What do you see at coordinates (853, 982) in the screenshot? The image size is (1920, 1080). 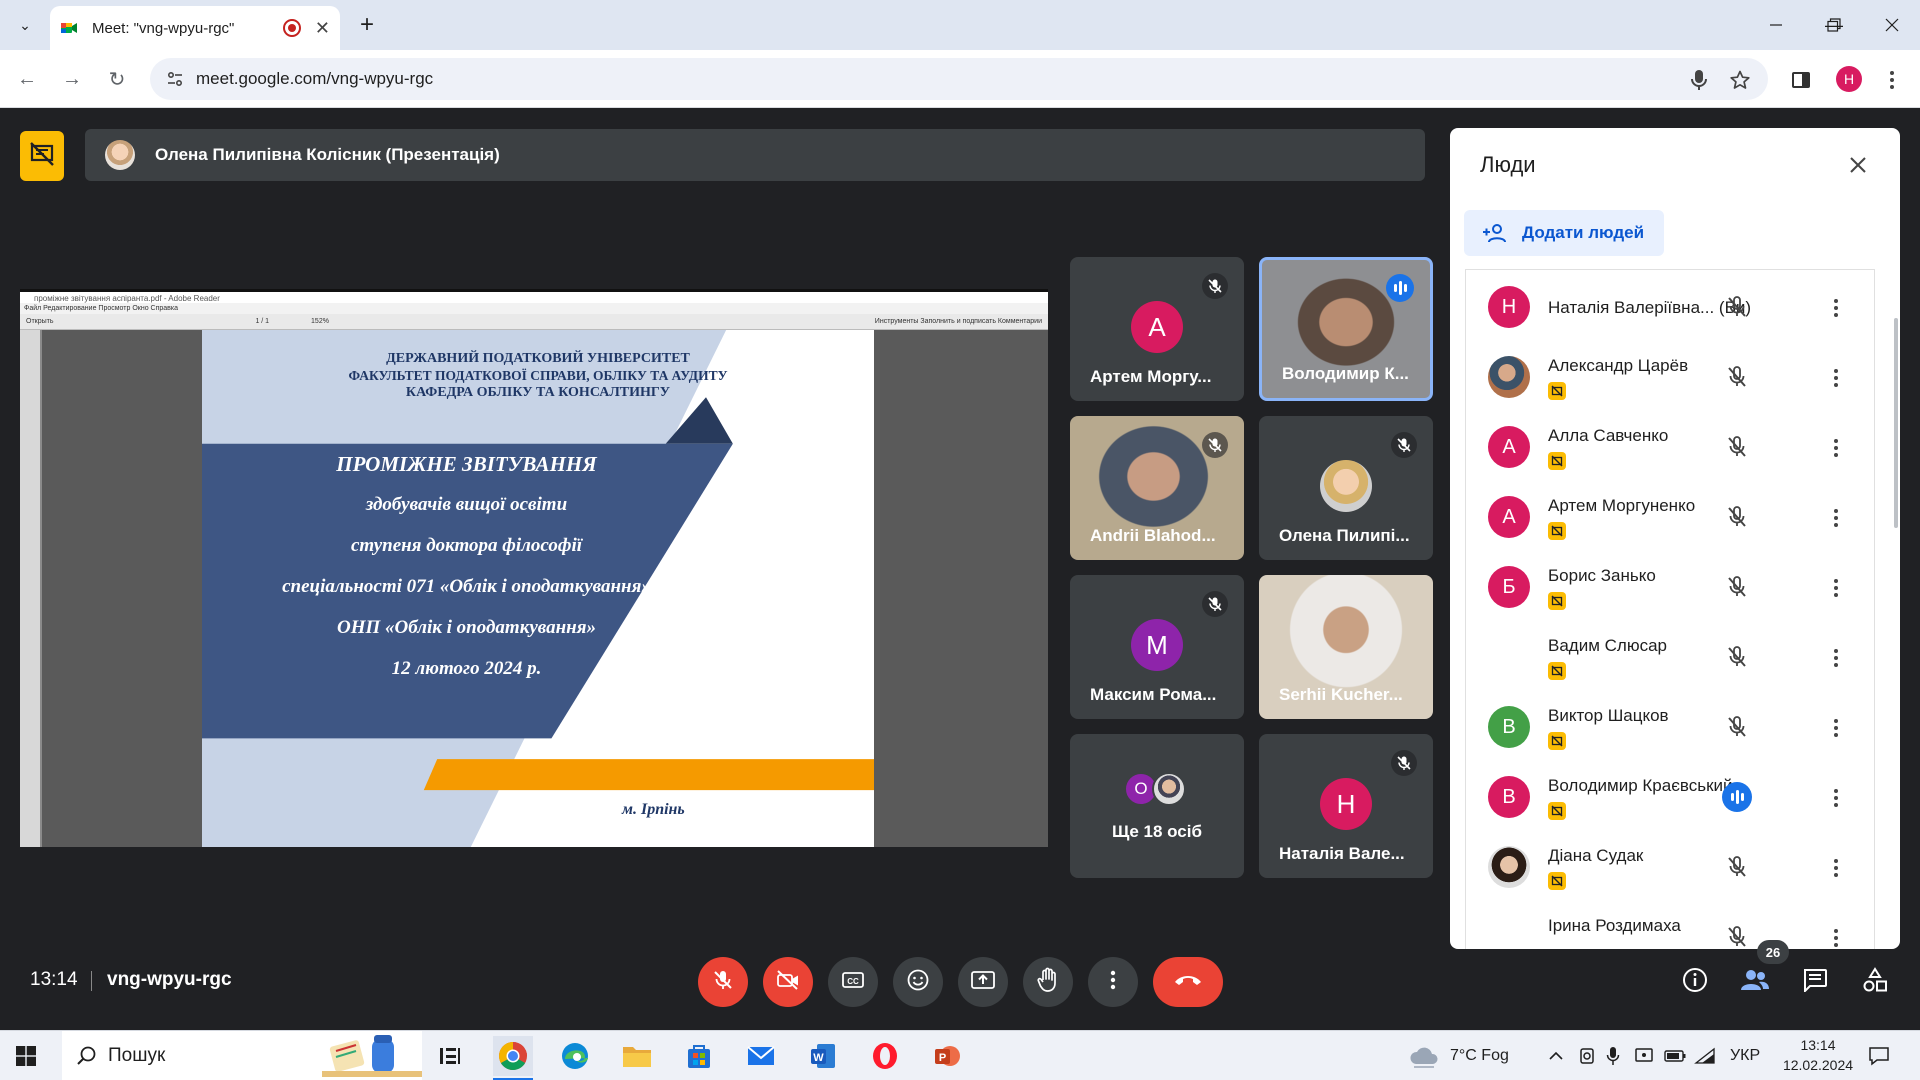 I see `captions-button: CC` at bounding box center [853, 982].